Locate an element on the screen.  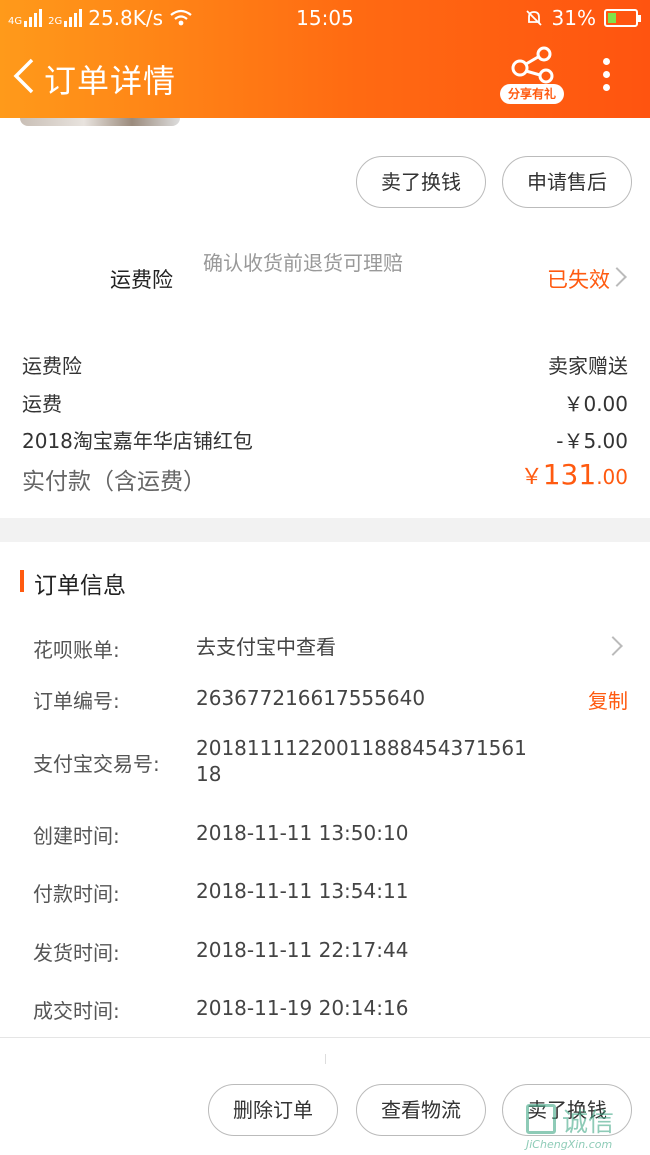
copy-button: 复制 is located at coordinates (608, 699).